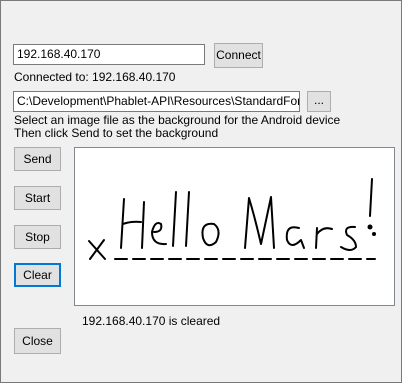 Image resolution: width=402 pixels, height=383 pixels. I want to click on handwritten-mars, so click(300, 223).